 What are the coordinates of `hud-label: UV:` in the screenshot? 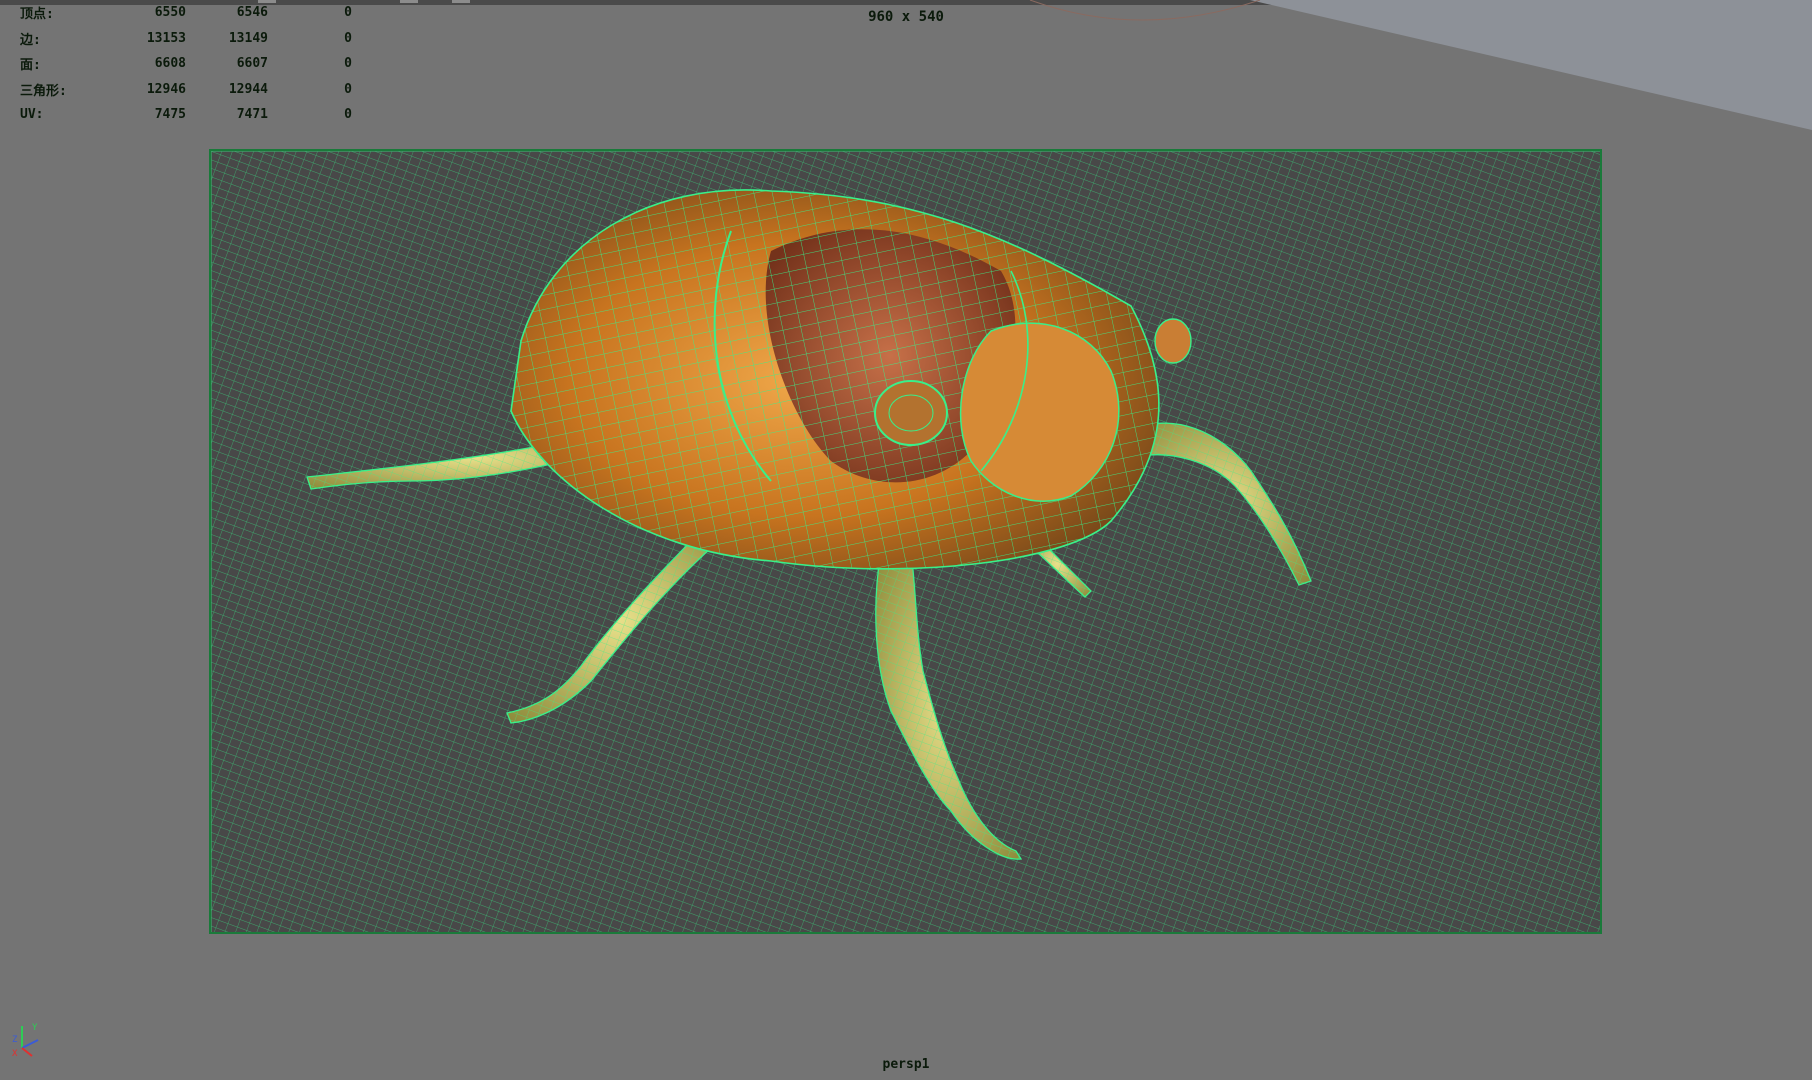 It's located at (32, 115).